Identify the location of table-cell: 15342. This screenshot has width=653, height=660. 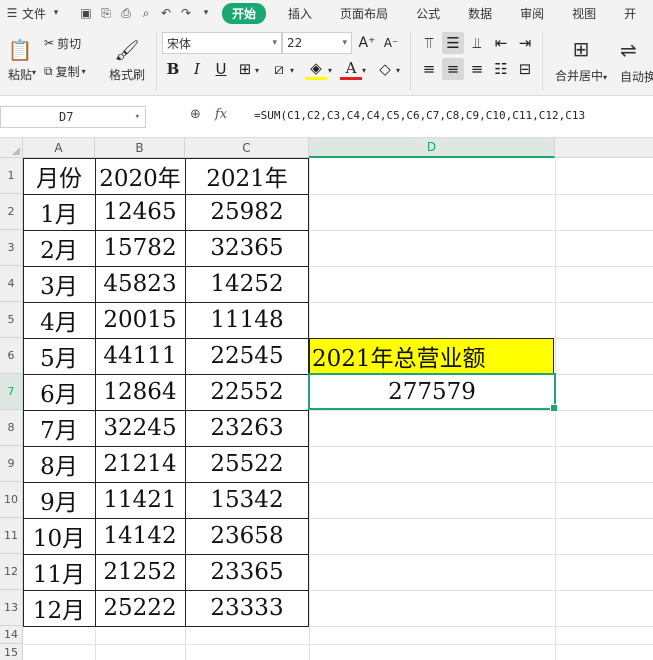
(247, 500).